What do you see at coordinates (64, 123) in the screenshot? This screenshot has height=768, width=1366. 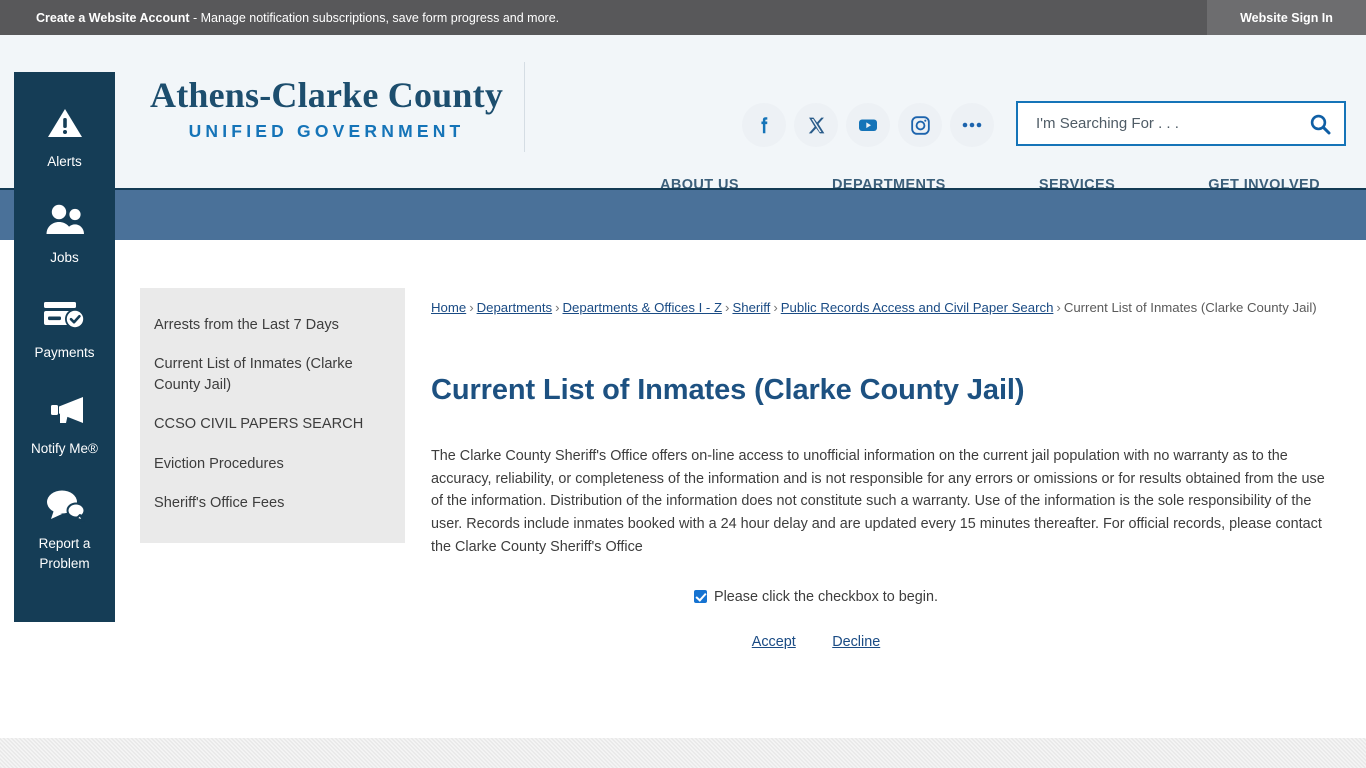 I see `alert-triangle-icon` at bounding box center [64, 123].